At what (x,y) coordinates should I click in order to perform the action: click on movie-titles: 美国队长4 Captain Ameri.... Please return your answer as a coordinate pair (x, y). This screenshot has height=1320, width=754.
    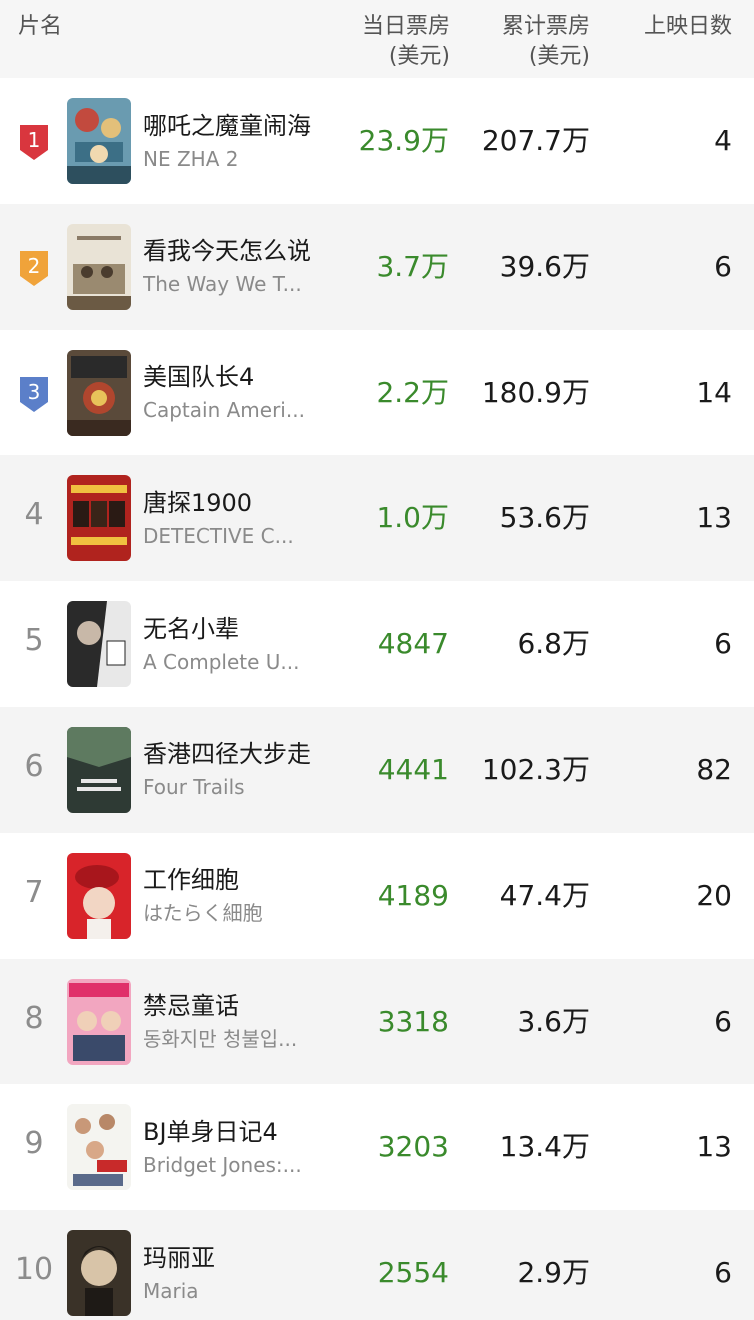
    Looking at the image, I should click on (228, 392).